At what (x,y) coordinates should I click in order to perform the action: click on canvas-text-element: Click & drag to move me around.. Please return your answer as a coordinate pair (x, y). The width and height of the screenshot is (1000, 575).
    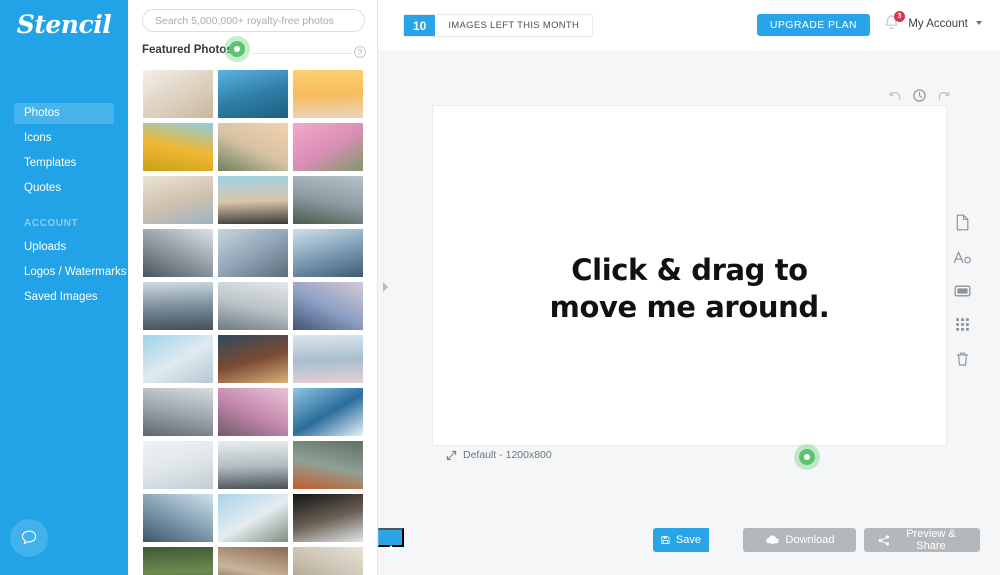
    Looking at the image, I should click on (689, 289).